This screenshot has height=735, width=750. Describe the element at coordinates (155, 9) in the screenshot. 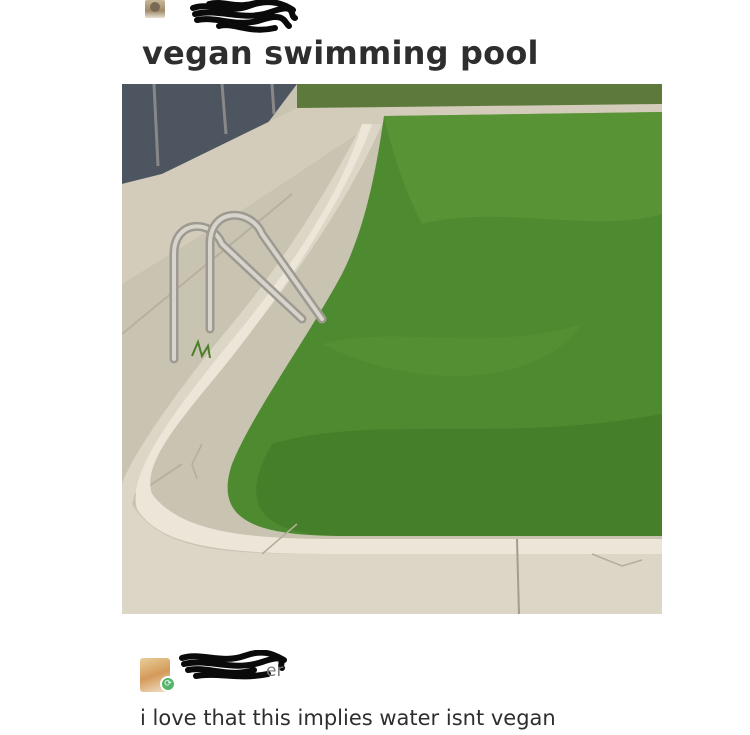

I see `author-avatar` at that location.